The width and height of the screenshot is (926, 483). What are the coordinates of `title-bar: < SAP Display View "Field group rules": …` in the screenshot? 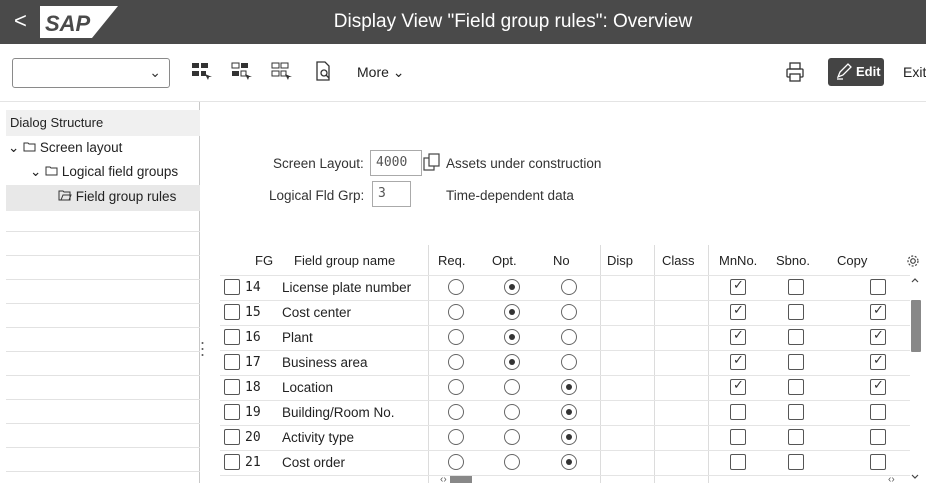 It's located at (463, 22).